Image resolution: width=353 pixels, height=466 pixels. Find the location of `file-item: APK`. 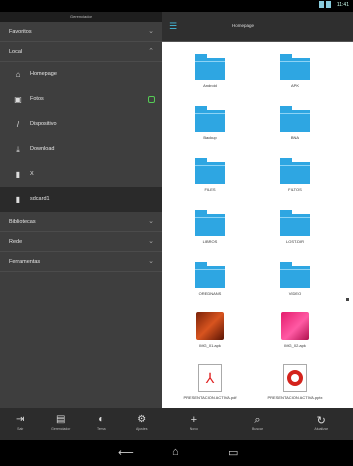

file-item: APK is located at coordinates (295, 70).